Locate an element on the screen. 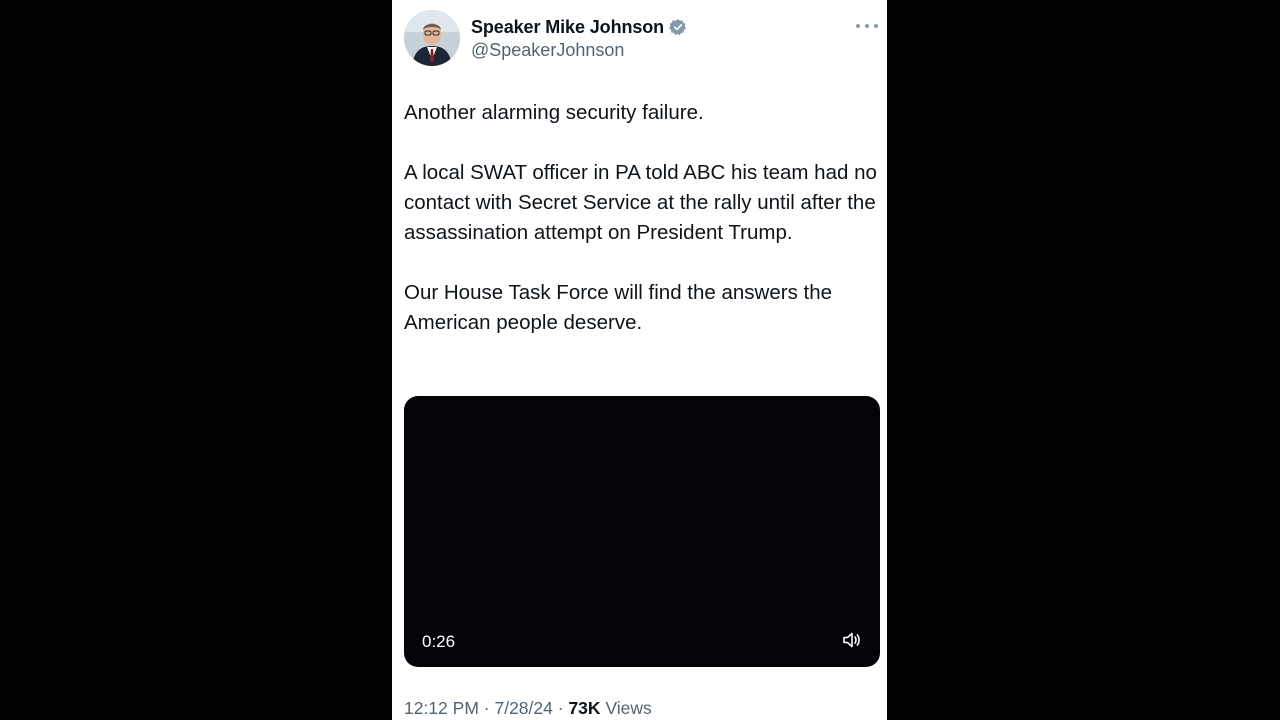 Image resolution: width=1280 pixels, height=720 pixels. avatar-image is located at coordinates (432, 38).